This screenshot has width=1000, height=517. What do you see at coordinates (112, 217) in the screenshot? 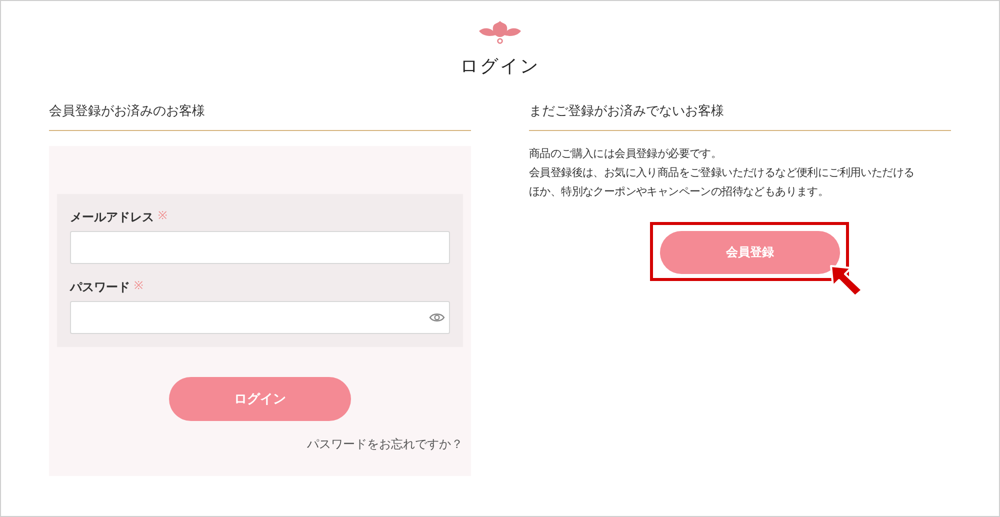
I see `field-label: メールアドレス` at bounding box center [112, 217].